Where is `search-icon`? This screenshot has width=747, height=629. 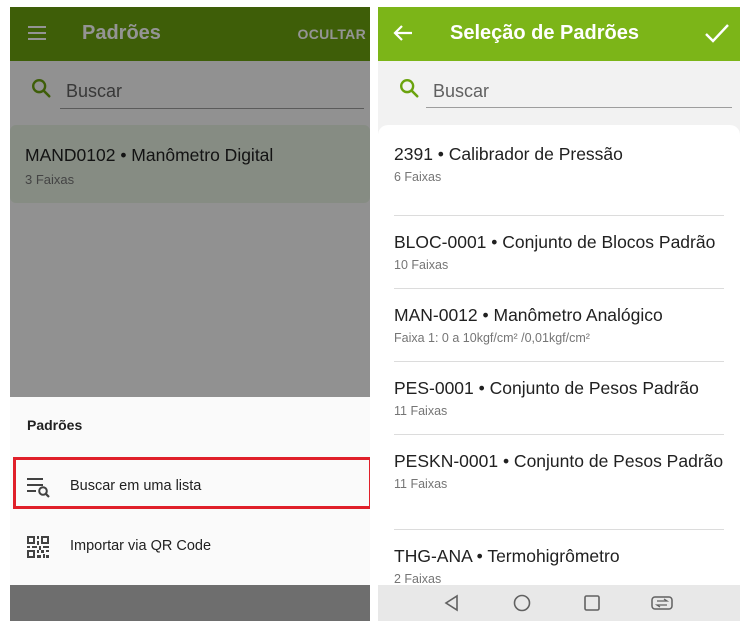 search-icon is located at coordinates (409, 88).